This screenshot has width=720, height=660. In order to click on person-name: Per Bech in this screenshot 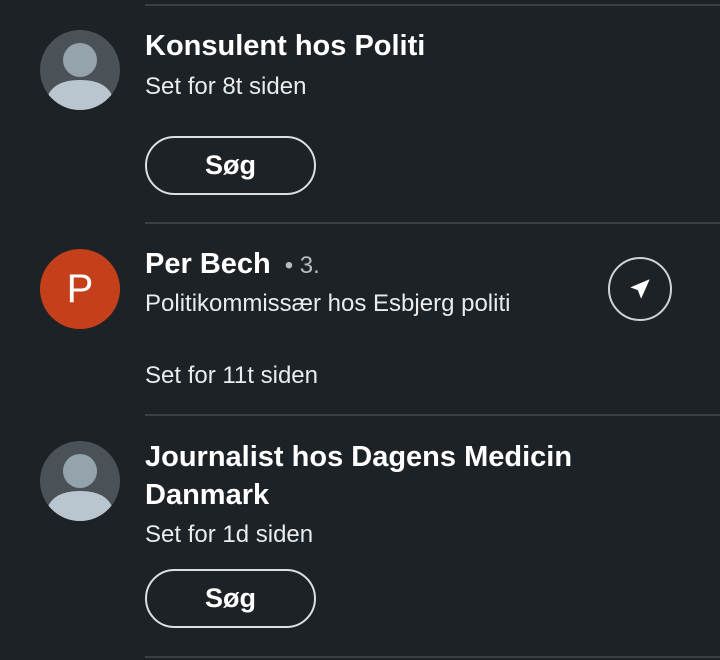, I will do `click(208, 264)`.